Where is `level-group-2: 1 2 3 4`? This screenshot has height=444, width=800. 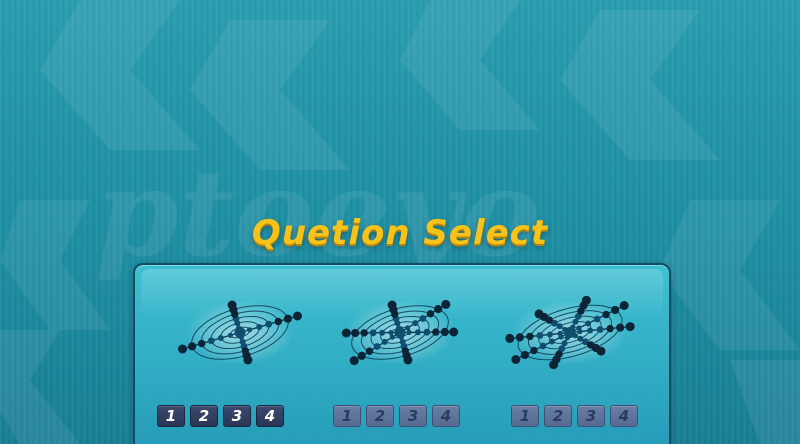 level-group-2: 1 2 3 4 is located at coordinates (396, 416).